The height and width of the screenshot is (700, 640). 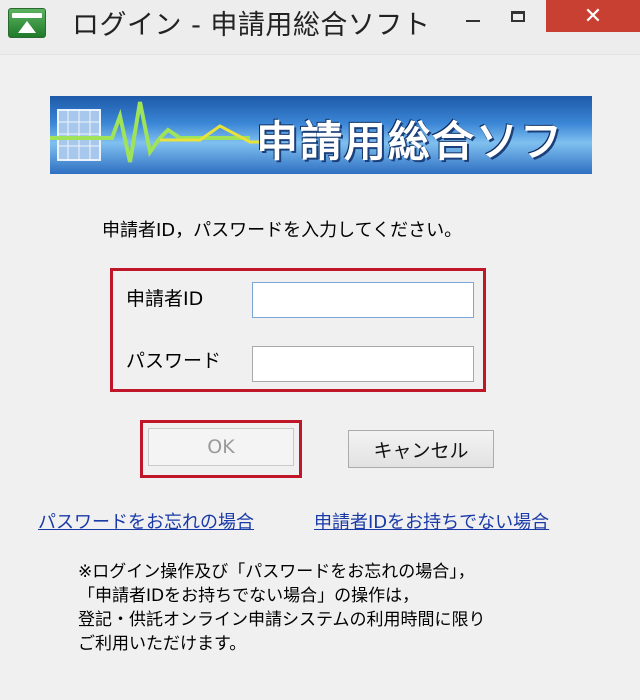 I want to click on no-applicant-id-link: 申請者IDをお持ちでない場合, so click(x=431, y=523).